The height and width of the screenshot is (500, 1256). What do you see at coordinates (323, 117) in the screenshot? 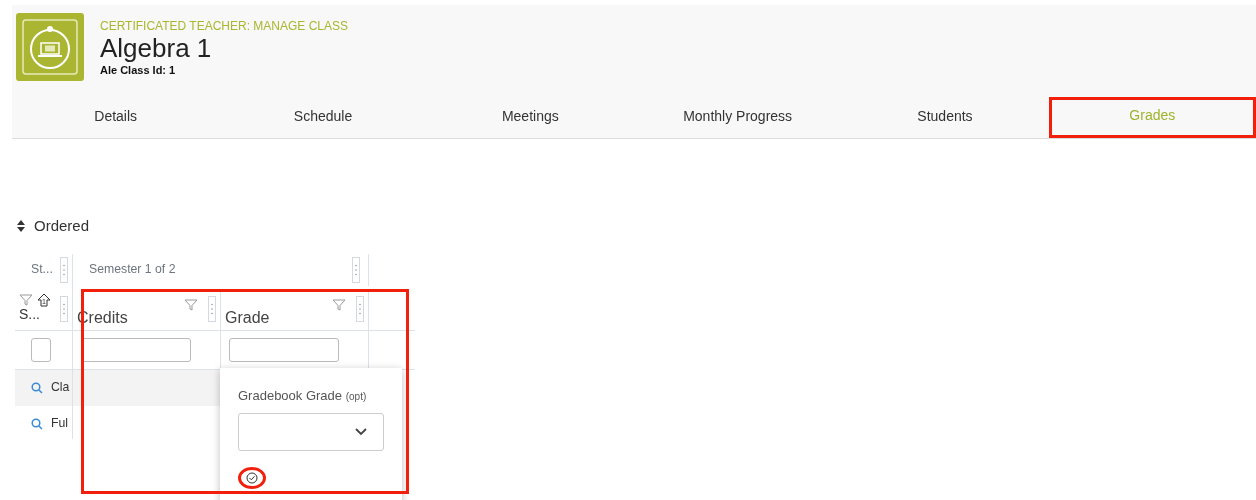
I see `tab: Schedule` at bounding box center [323, 117].